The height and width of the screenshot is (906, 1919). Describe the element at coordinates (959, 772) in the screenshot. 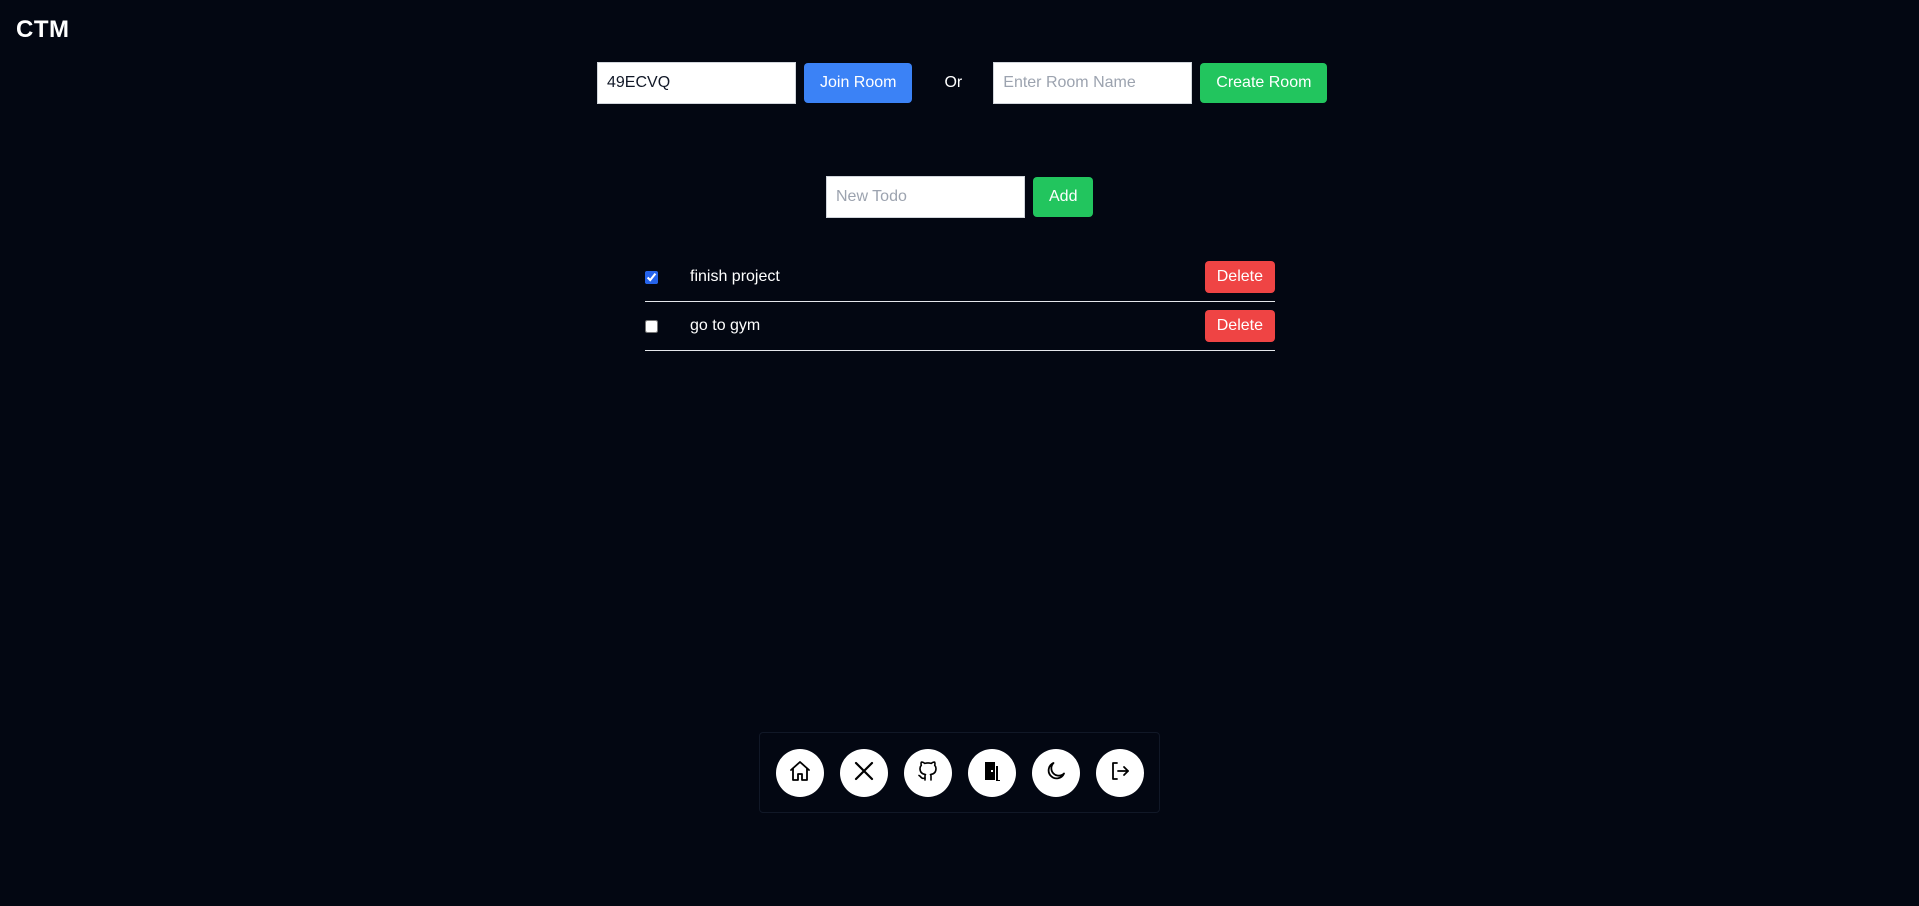

I see `bottom-dock` at that location.